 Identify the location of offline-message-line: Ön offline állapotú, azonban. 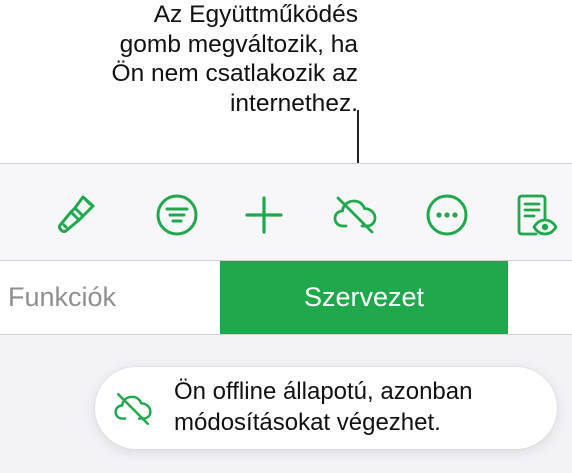
(323, 391).